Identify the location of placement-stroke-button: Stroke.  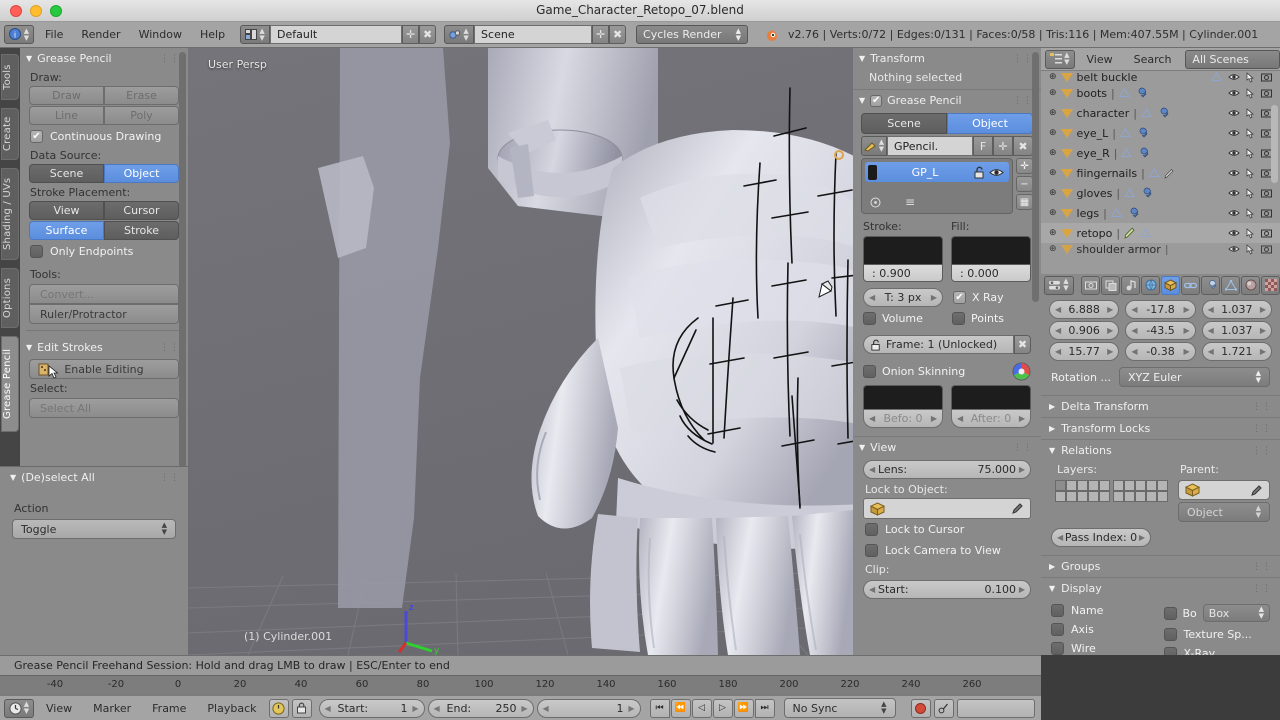
(141, 230).